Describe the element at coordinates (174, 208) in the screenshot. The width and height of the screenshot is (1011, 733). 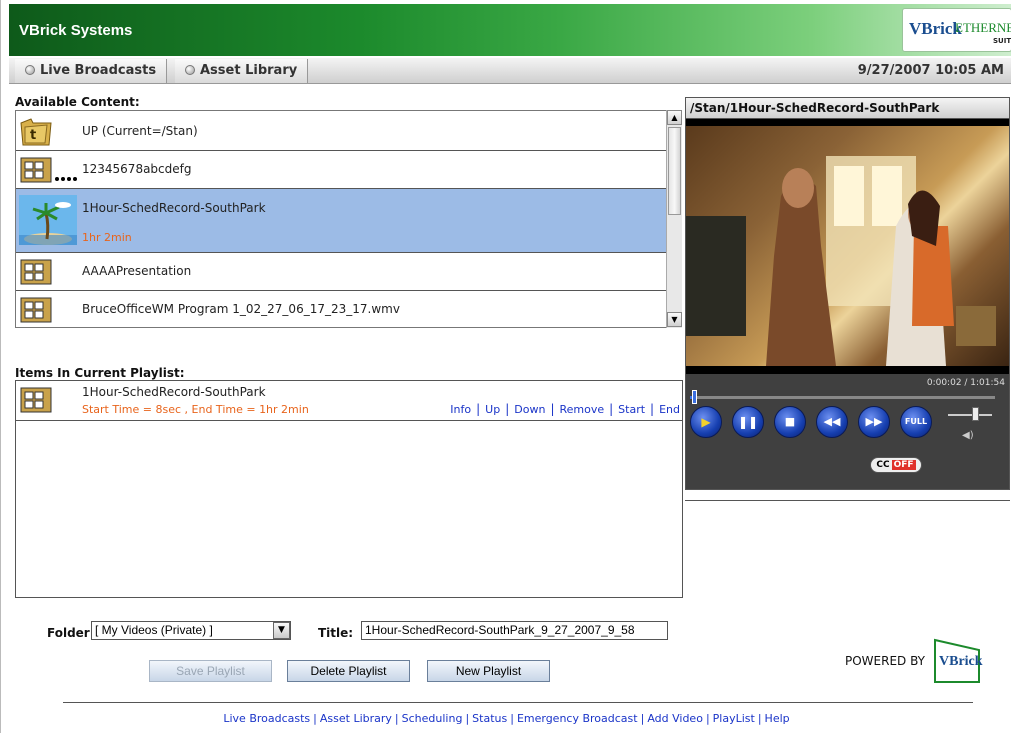
I see `list-item-name: 1Hour-SchedRecord-SouthPark` at that location.